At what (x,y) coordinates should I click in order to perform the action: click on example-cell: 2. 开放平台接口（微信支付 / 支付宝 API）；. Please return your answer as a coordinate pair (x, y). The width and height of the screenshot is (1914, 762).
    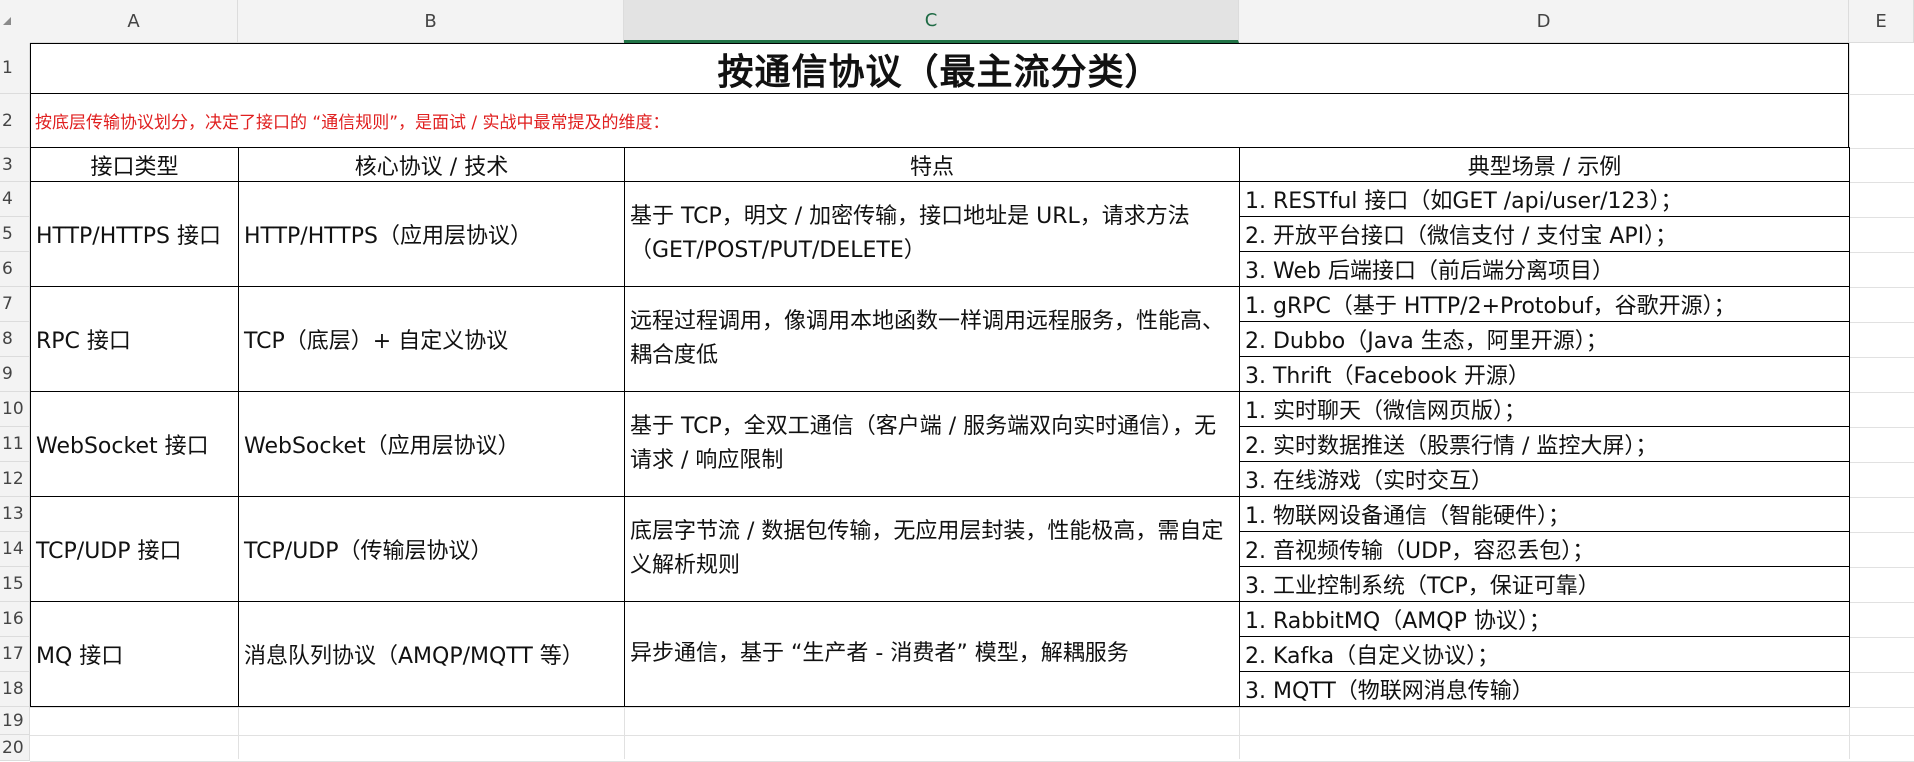
    Looking at the image, I should click on (1544, 234).